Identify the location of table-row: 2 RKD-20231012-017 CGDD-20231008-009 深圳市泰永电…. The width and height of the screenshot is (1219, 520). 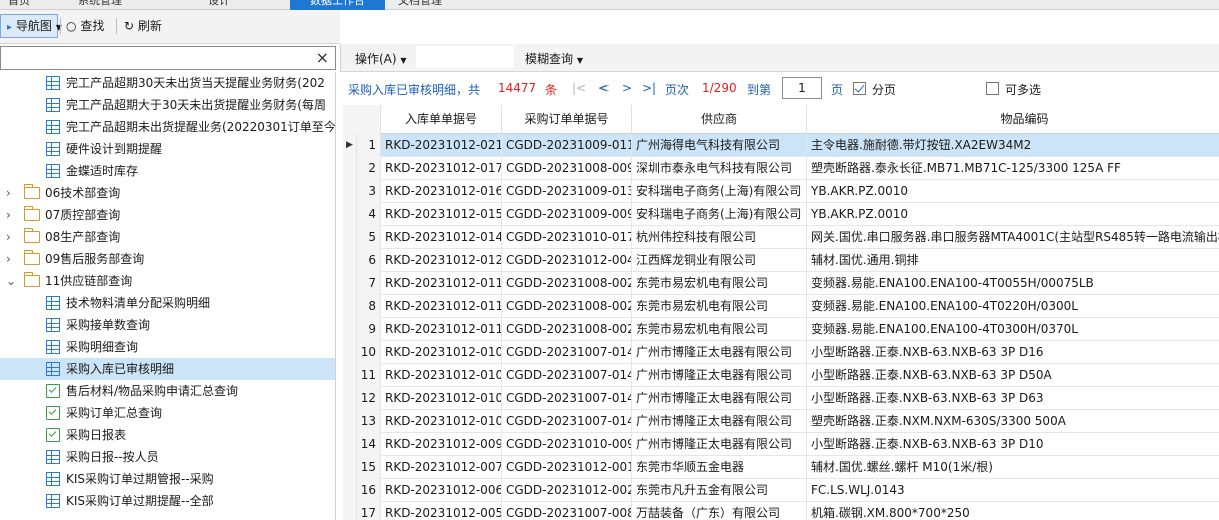
(781, 168).